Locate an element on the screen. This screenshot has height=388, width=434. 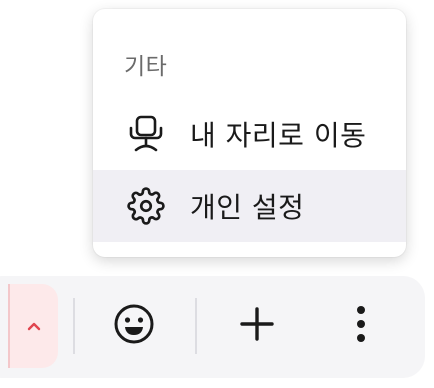
more-vertical-icon is located at coordinates (361, 326).